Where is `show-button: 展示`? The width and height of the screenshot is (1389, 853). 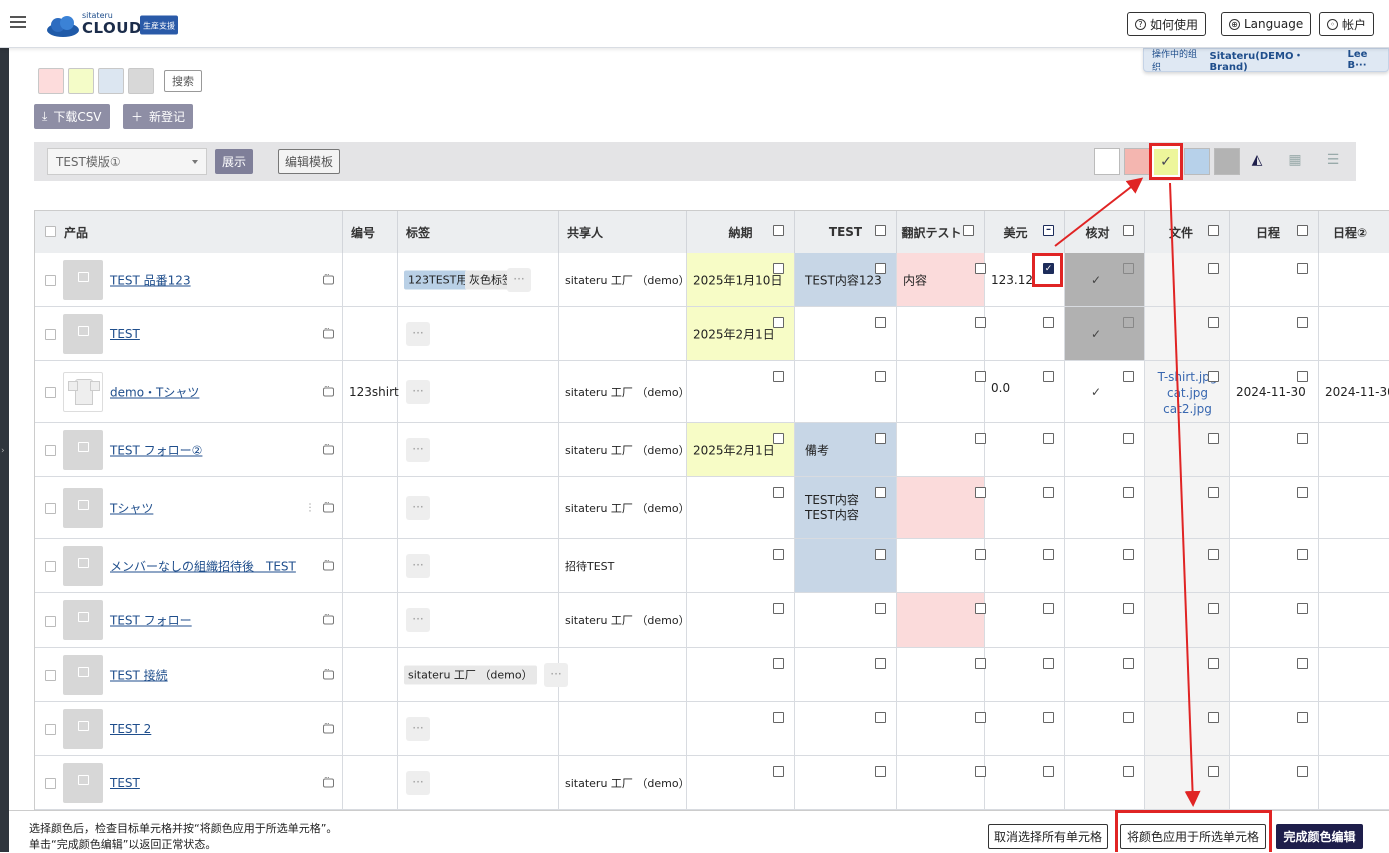 show-button: 展示 is located at coordinates (234, 161).